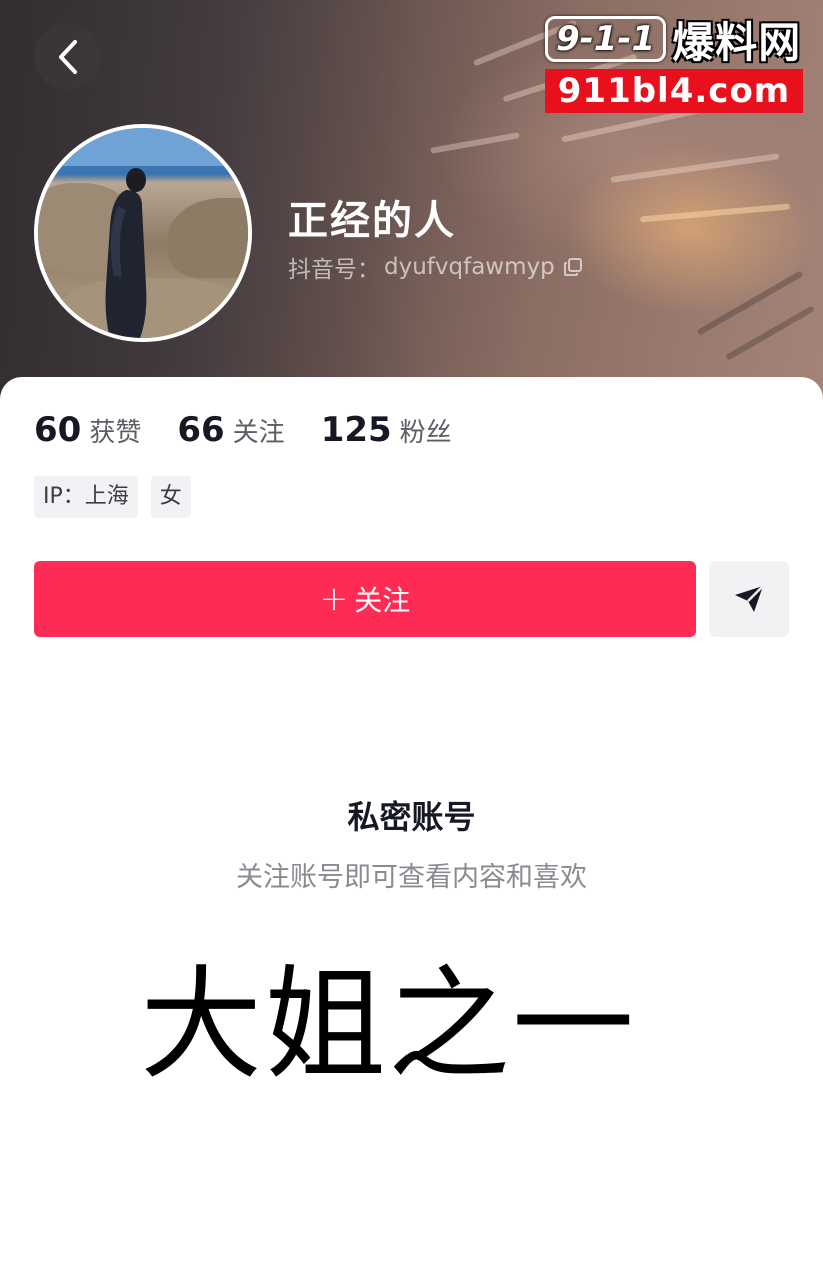  What do you see at coordinates (411, 877) in the screenshot?
I see `private-account-subtitle: 关注账号即可查看内容和喜欢` at bounding box center [411, 877].